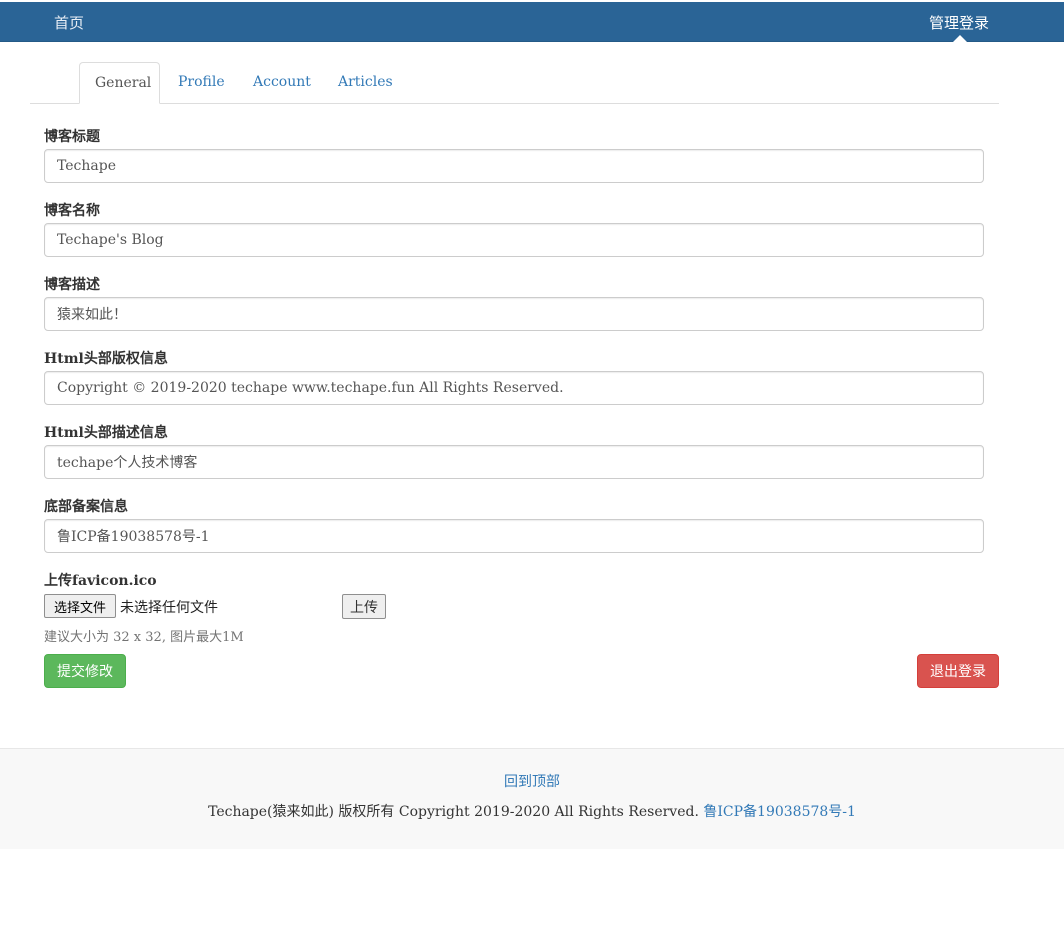  I want to click on nav-admin-login-link: 管理登录, so click(959, 22).